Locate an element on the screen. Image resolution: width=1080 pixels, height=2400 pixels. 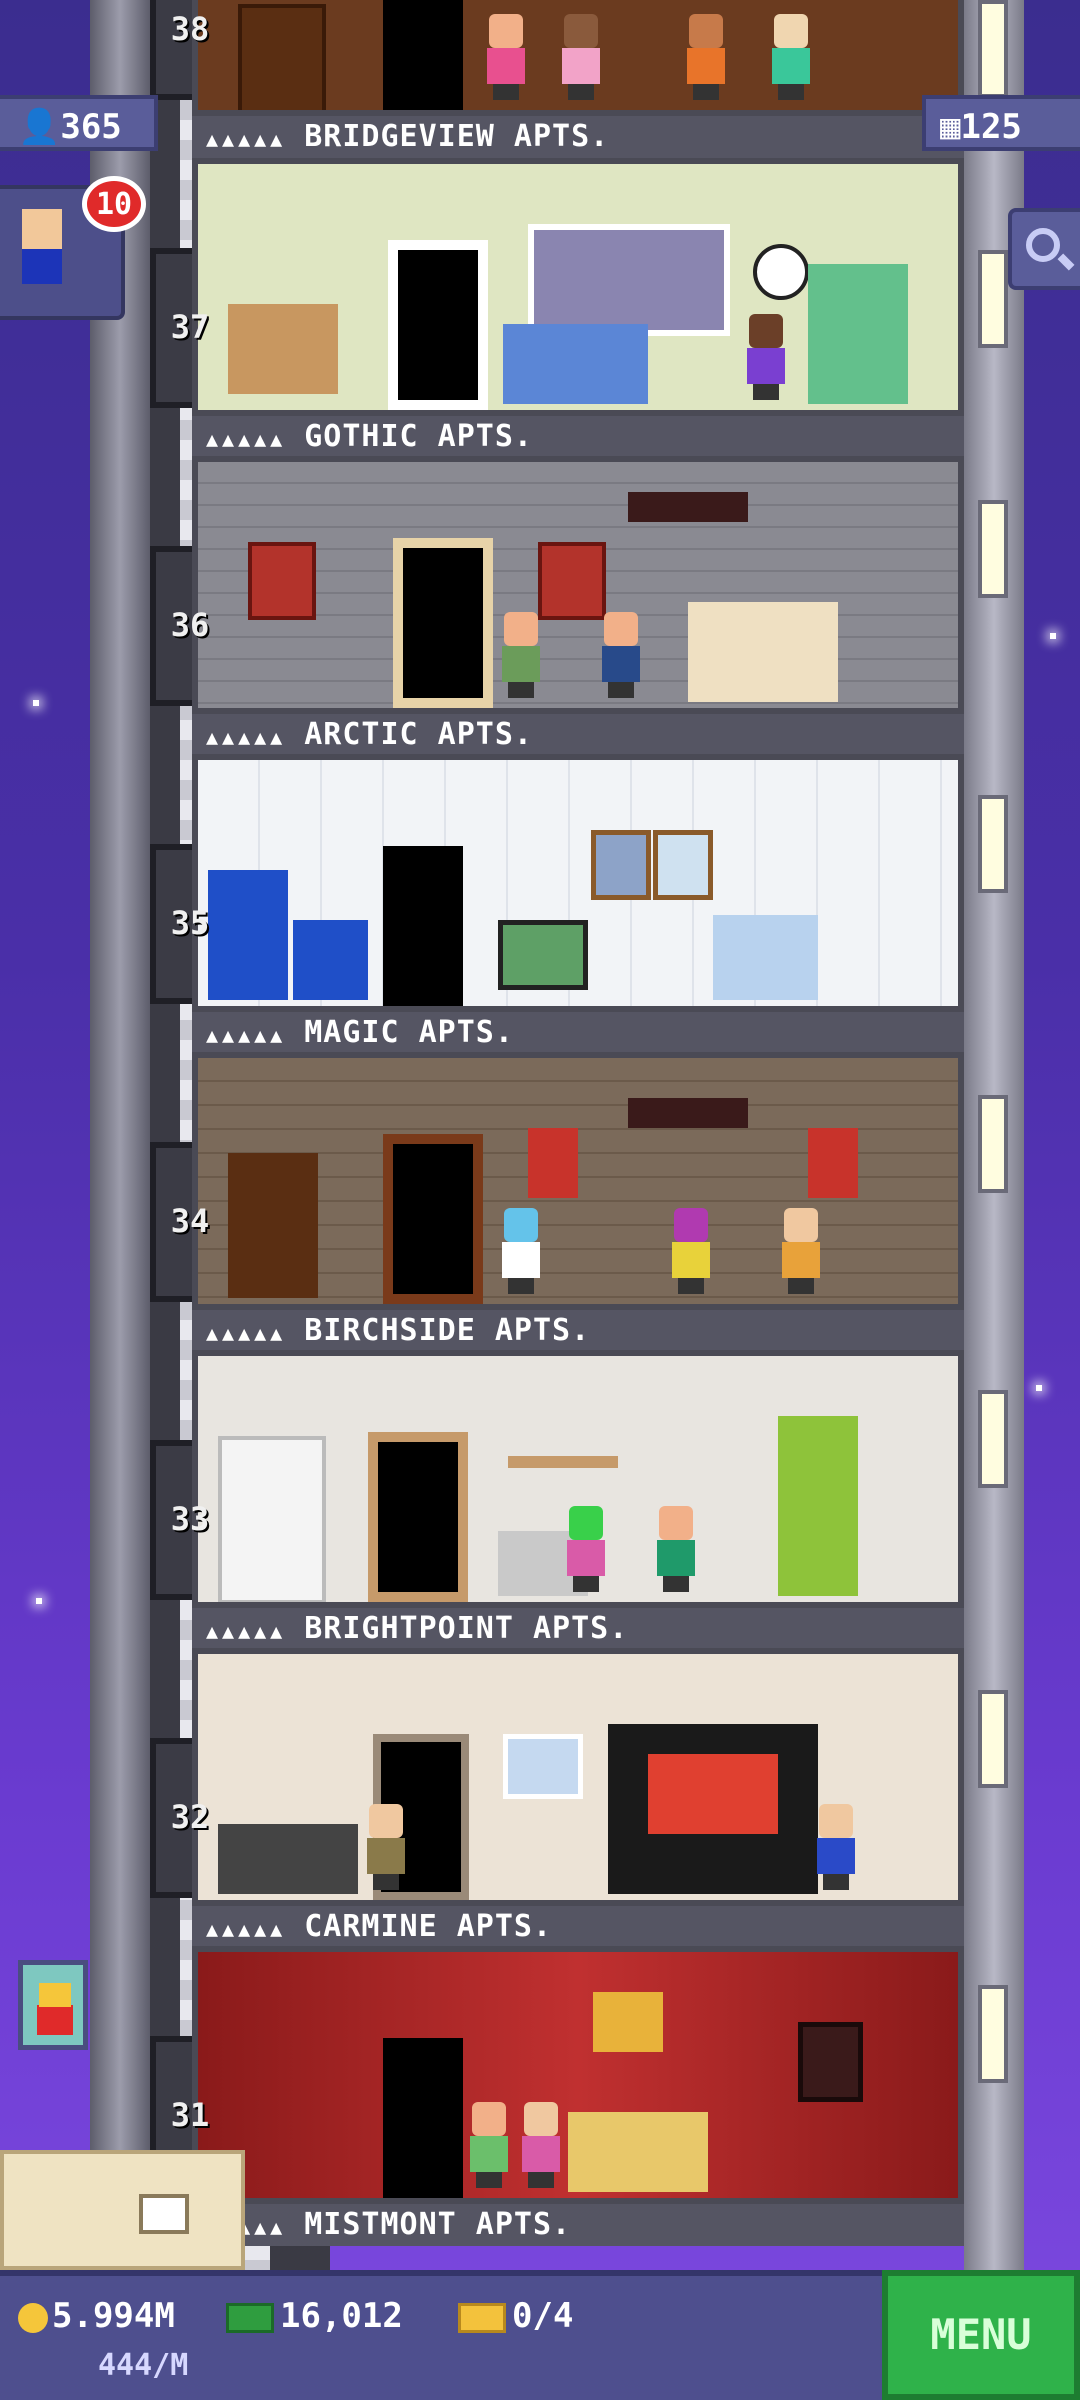
floor-38: ▲▲▲▲▲ BRIDGEVIEW APTS. is located at coordinates (578, 79).